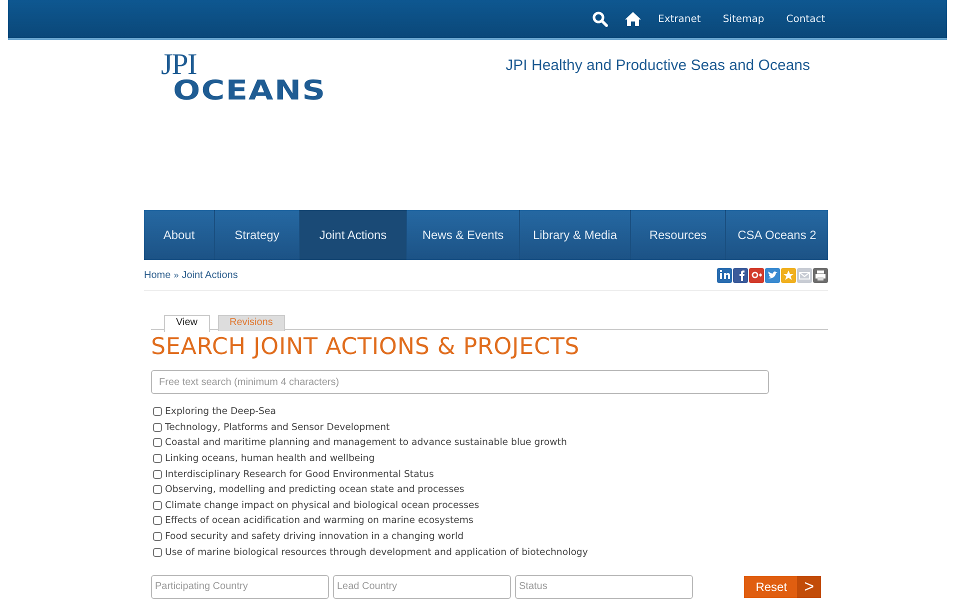  I want to click on checkbox-label: Observing, modelling and predicting ocean state and processes, so click(314, 490).